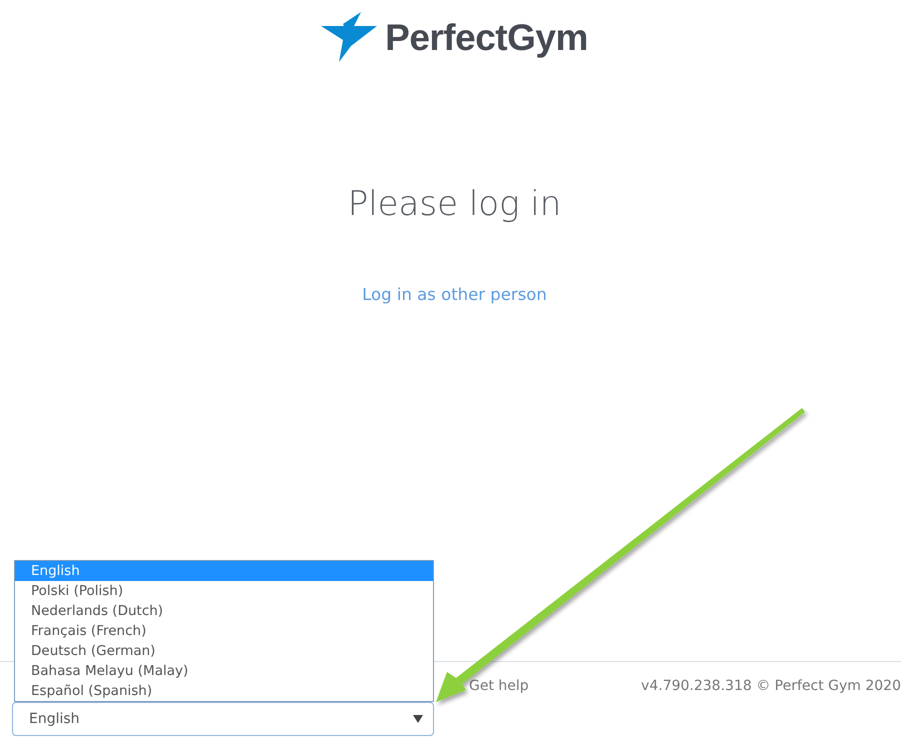 The width and height of the screenshot is (909, 738). What do you see at coordinates (771, 686) in the screenshot?
I see `version-text: v4.790.238.318 © Perfect Gym 2020` at bounding box center [771, 686].